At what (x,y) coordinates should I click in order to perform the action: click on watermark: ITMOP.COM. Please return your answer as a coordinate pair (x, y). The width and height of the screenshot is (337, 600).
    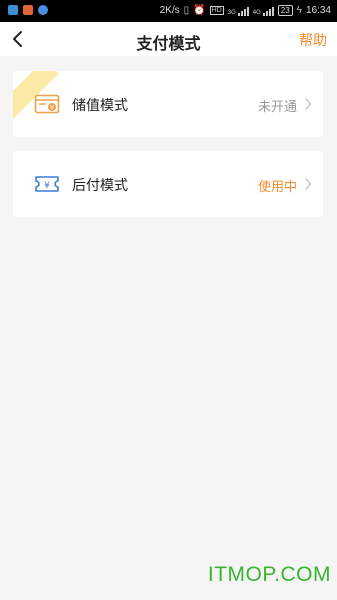
    Looking at the image, I should click on (269, 574).